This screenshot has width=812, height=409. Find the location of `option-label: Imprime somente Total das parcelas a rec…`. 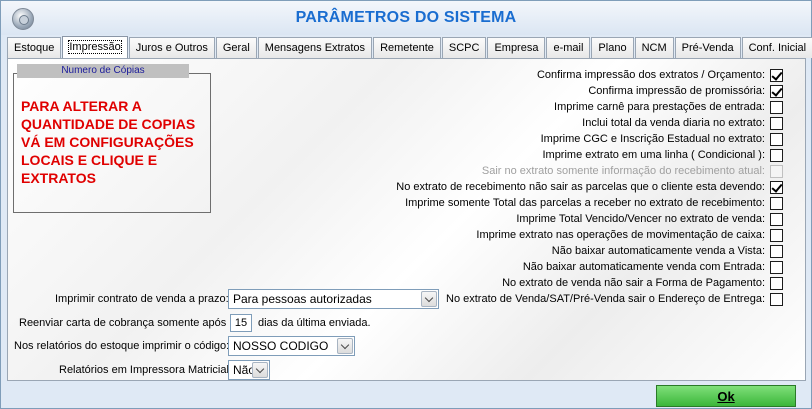

option-label: Imprime somente Total das parcelas a rec… is located at coordinates (585, 203).